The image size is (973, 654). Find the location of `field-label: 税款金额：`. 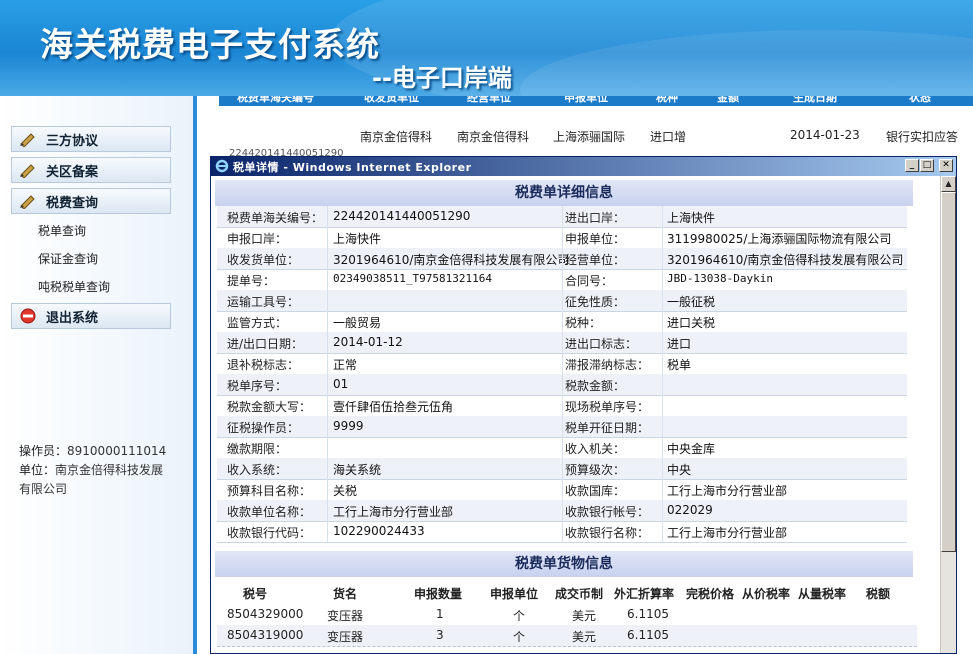

field-label: 税款金额： is located at coordinates (595, 386).